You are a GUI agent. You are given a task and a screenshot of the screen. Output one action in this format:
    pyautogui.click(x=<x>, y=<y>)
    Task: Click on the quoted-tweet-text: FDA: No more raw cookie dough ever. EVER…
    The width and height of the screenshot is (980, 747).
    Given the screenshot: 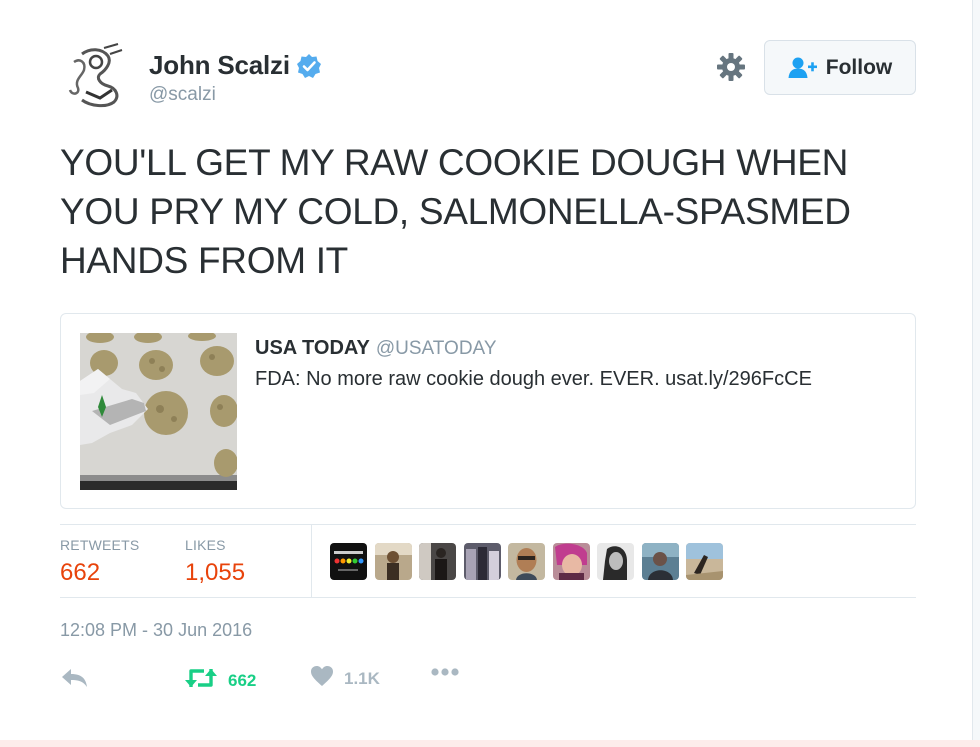 What is the action you would take?
    pyautogui.click(x=533, y=379)
    